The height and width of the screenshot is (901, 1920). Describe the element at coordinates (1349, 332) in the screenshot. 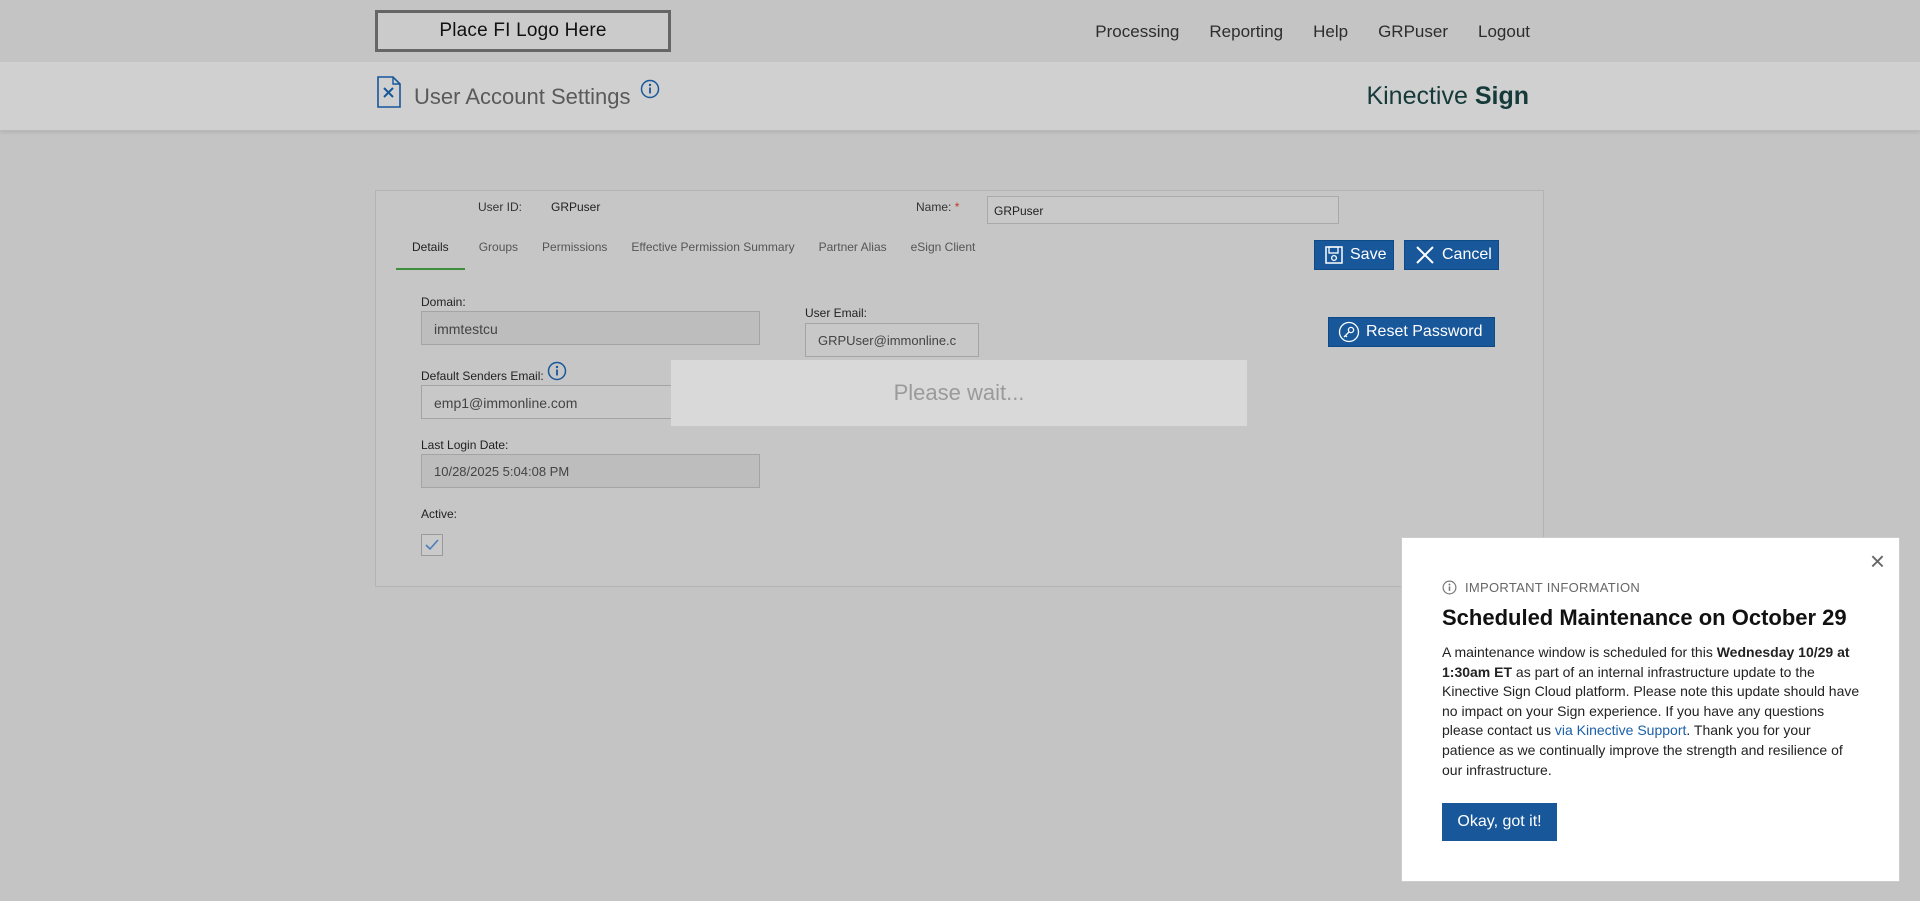

I see `key-icon` at that location.